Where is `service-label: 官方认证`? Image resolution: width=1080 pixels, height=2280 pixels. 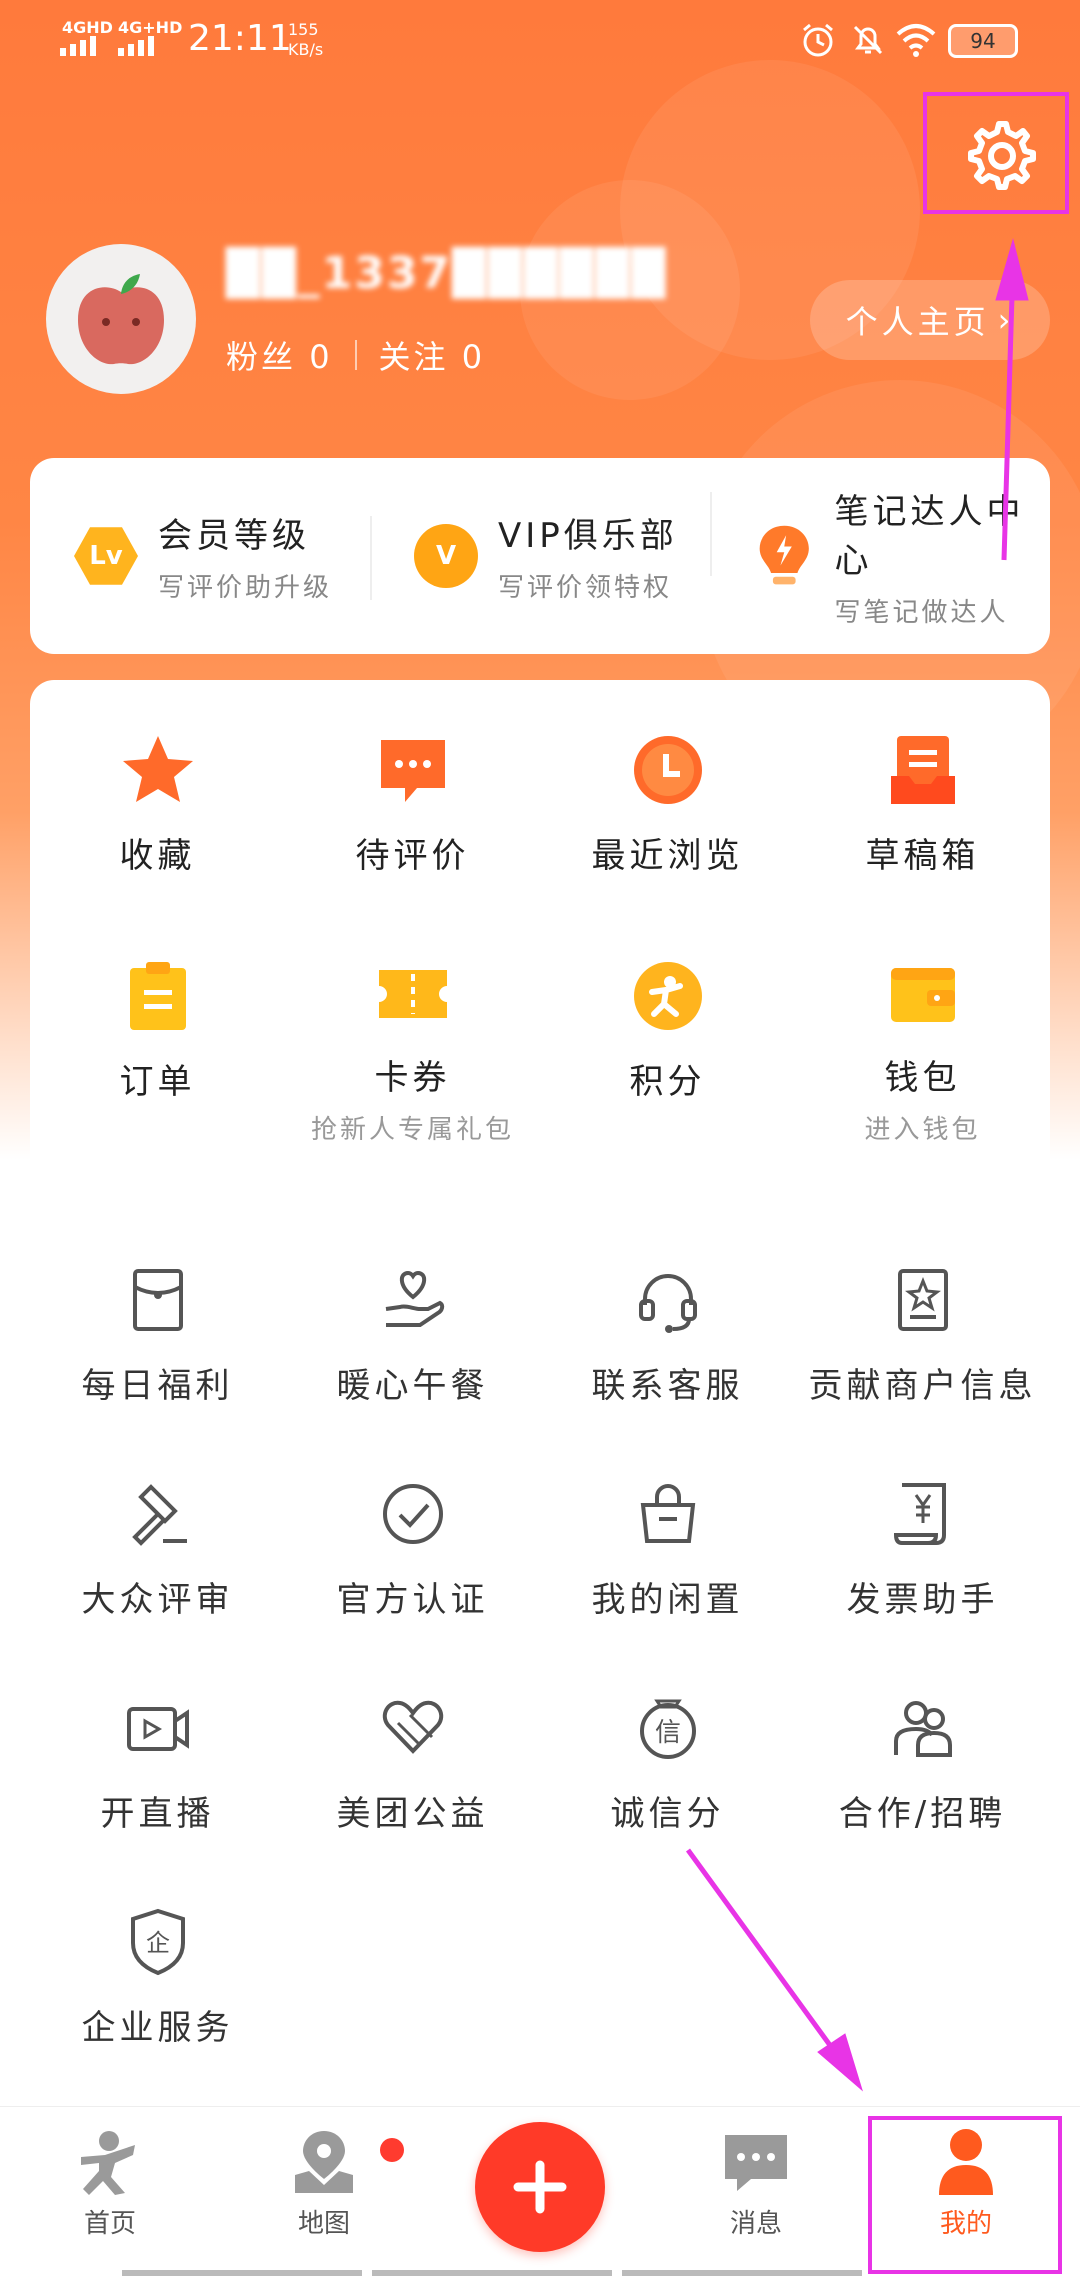 service-label: 官方认证 is located at coordinates (412, 1600).